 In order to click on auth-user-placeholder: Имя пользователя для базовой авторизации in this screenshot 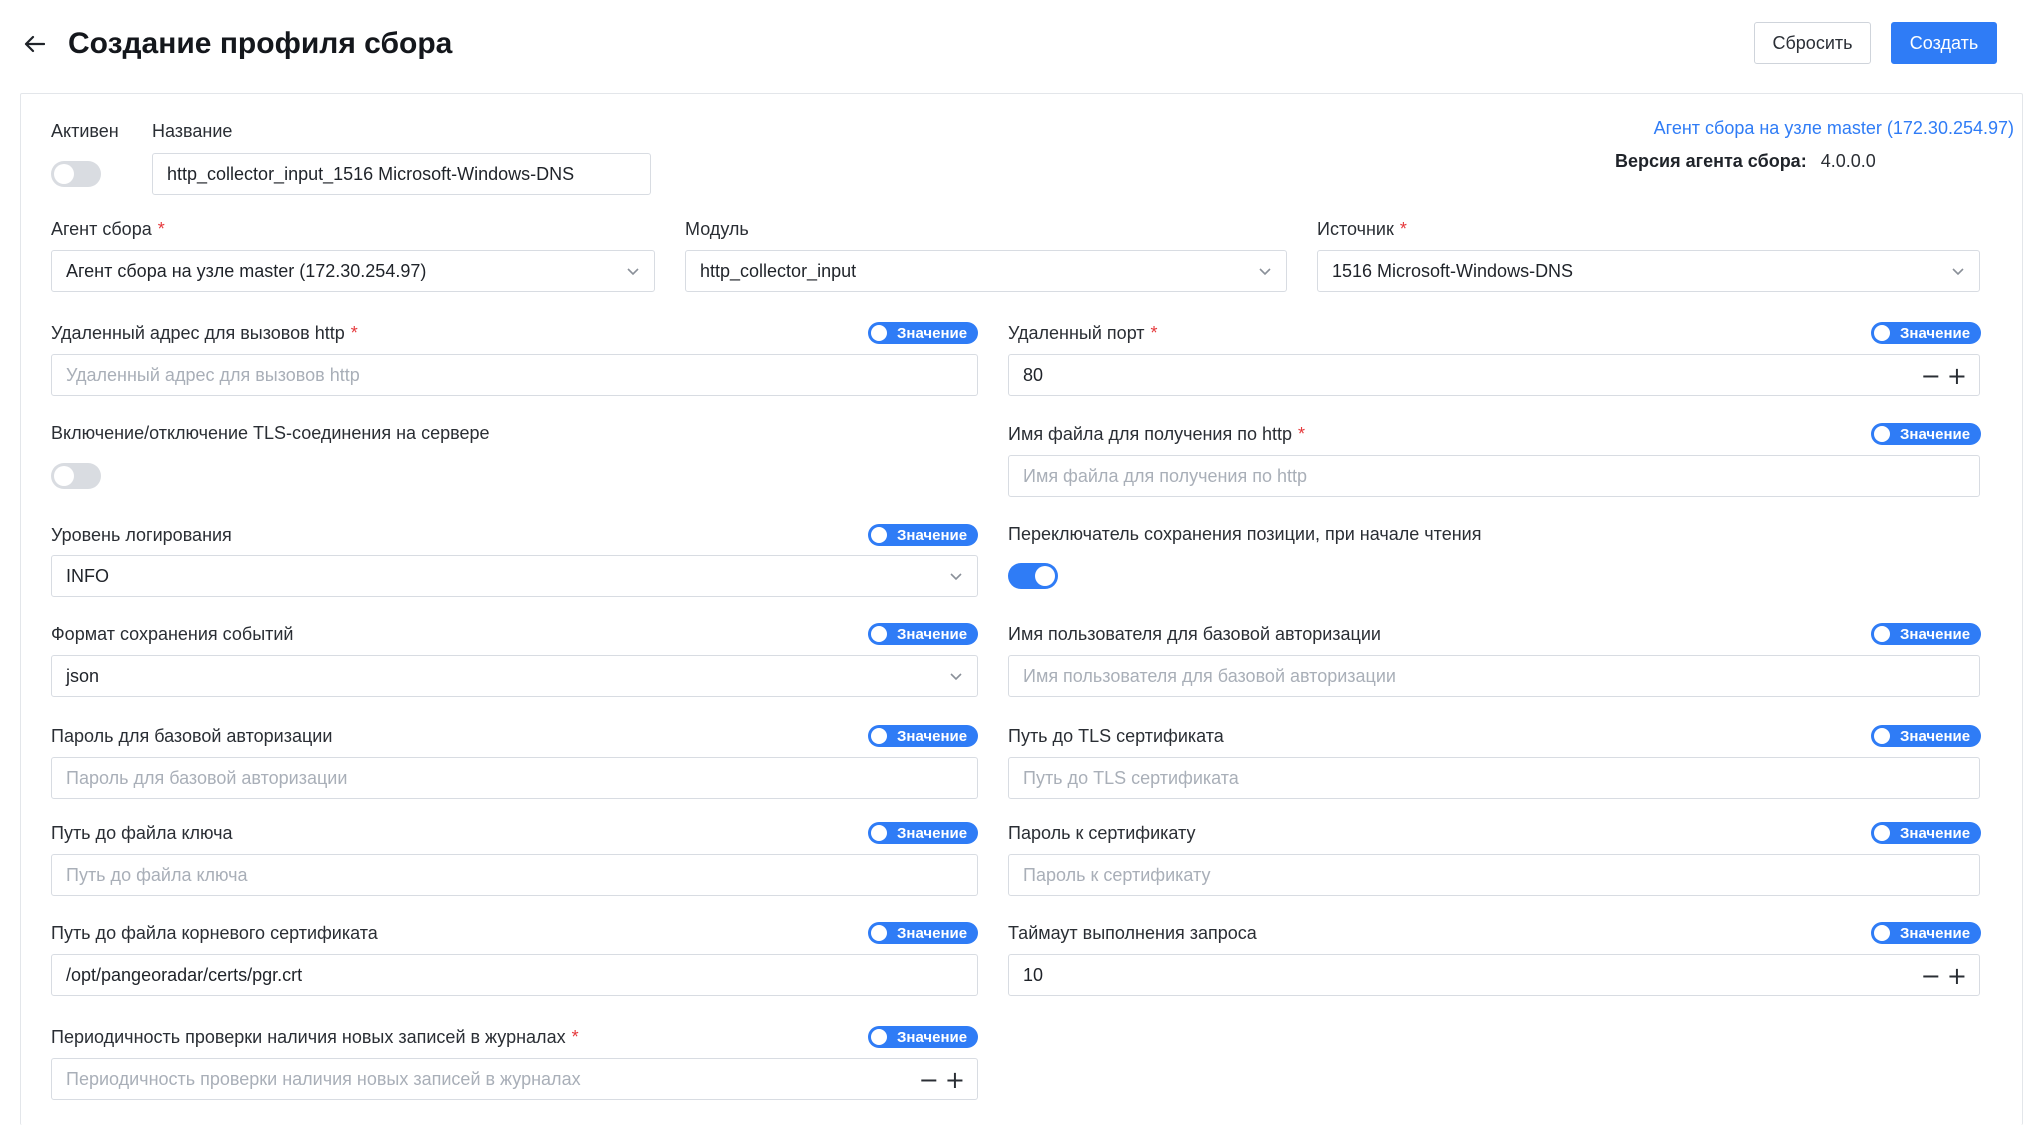, I will do `click(1209, 675)`.